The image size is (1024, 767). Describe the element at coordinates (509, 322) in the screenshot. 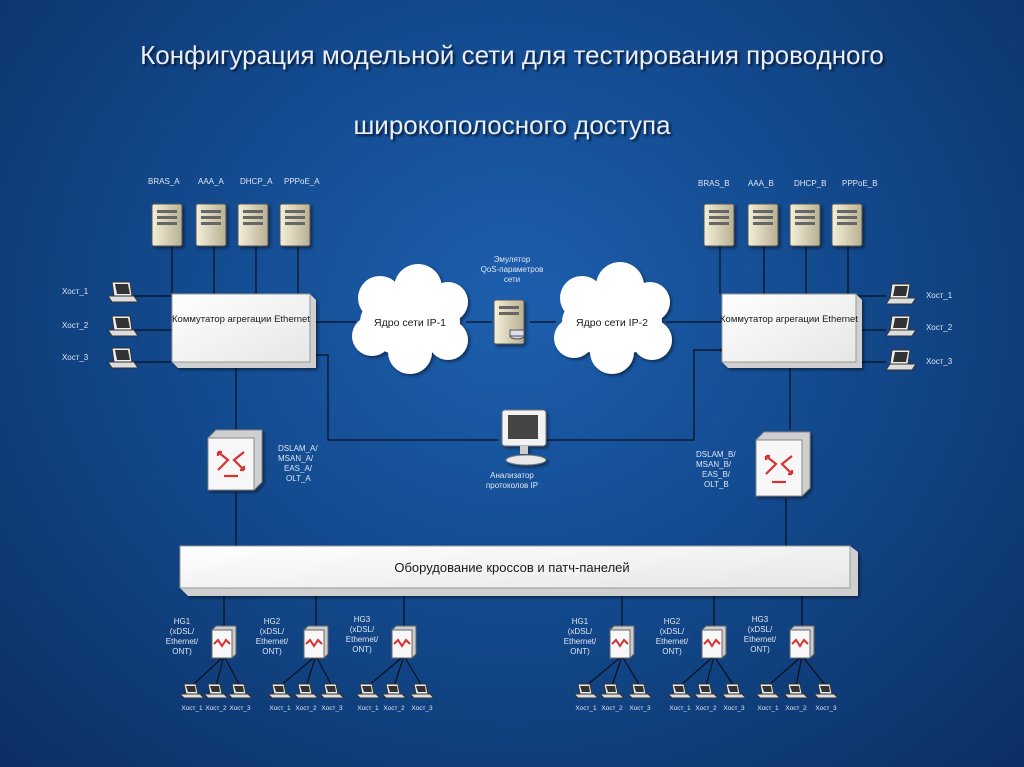

I see `emulator-server-icon` at that location.